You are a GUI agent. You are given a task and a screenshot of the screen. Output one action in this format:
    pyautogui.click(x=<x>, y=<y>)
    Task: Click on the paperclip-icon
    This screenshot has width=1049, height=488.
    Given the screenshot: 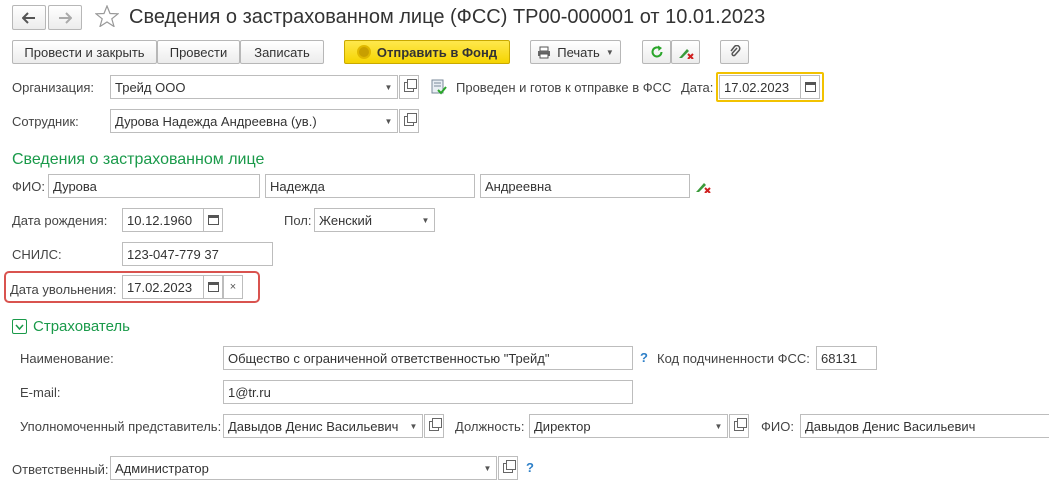 What is the action you would take?
    pyautogui.click(x=734, y=51)
    